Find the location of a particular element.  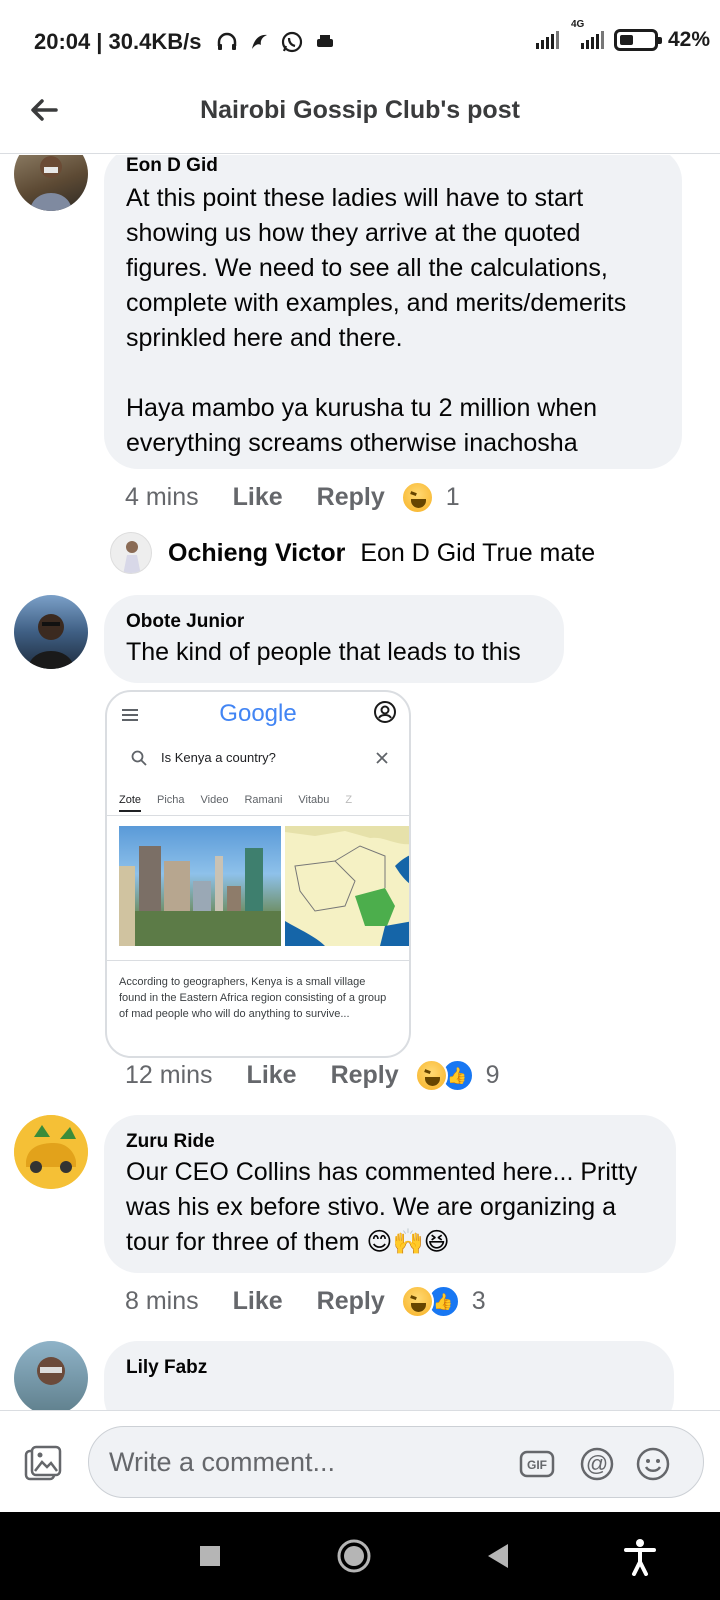

whatsapp-icon is located at coordinates (291, 42).